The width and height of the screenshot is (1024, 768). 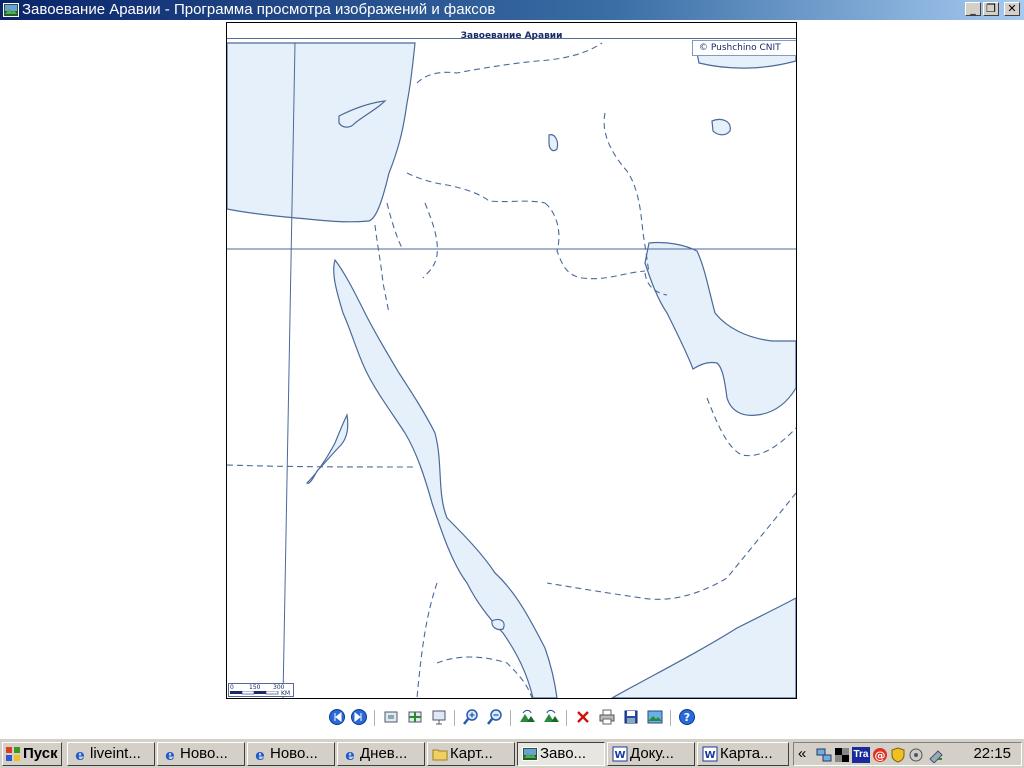 I want to click on start-label: Пуск, so click(x=40, y=753).